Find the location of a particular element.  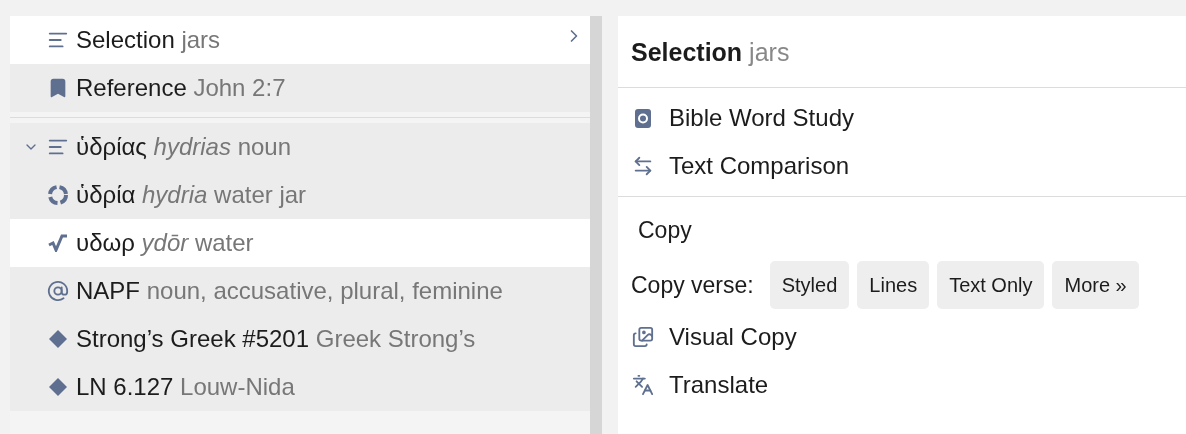

copy-verse-label: Copy verse: is located at coordinates (692, 285).